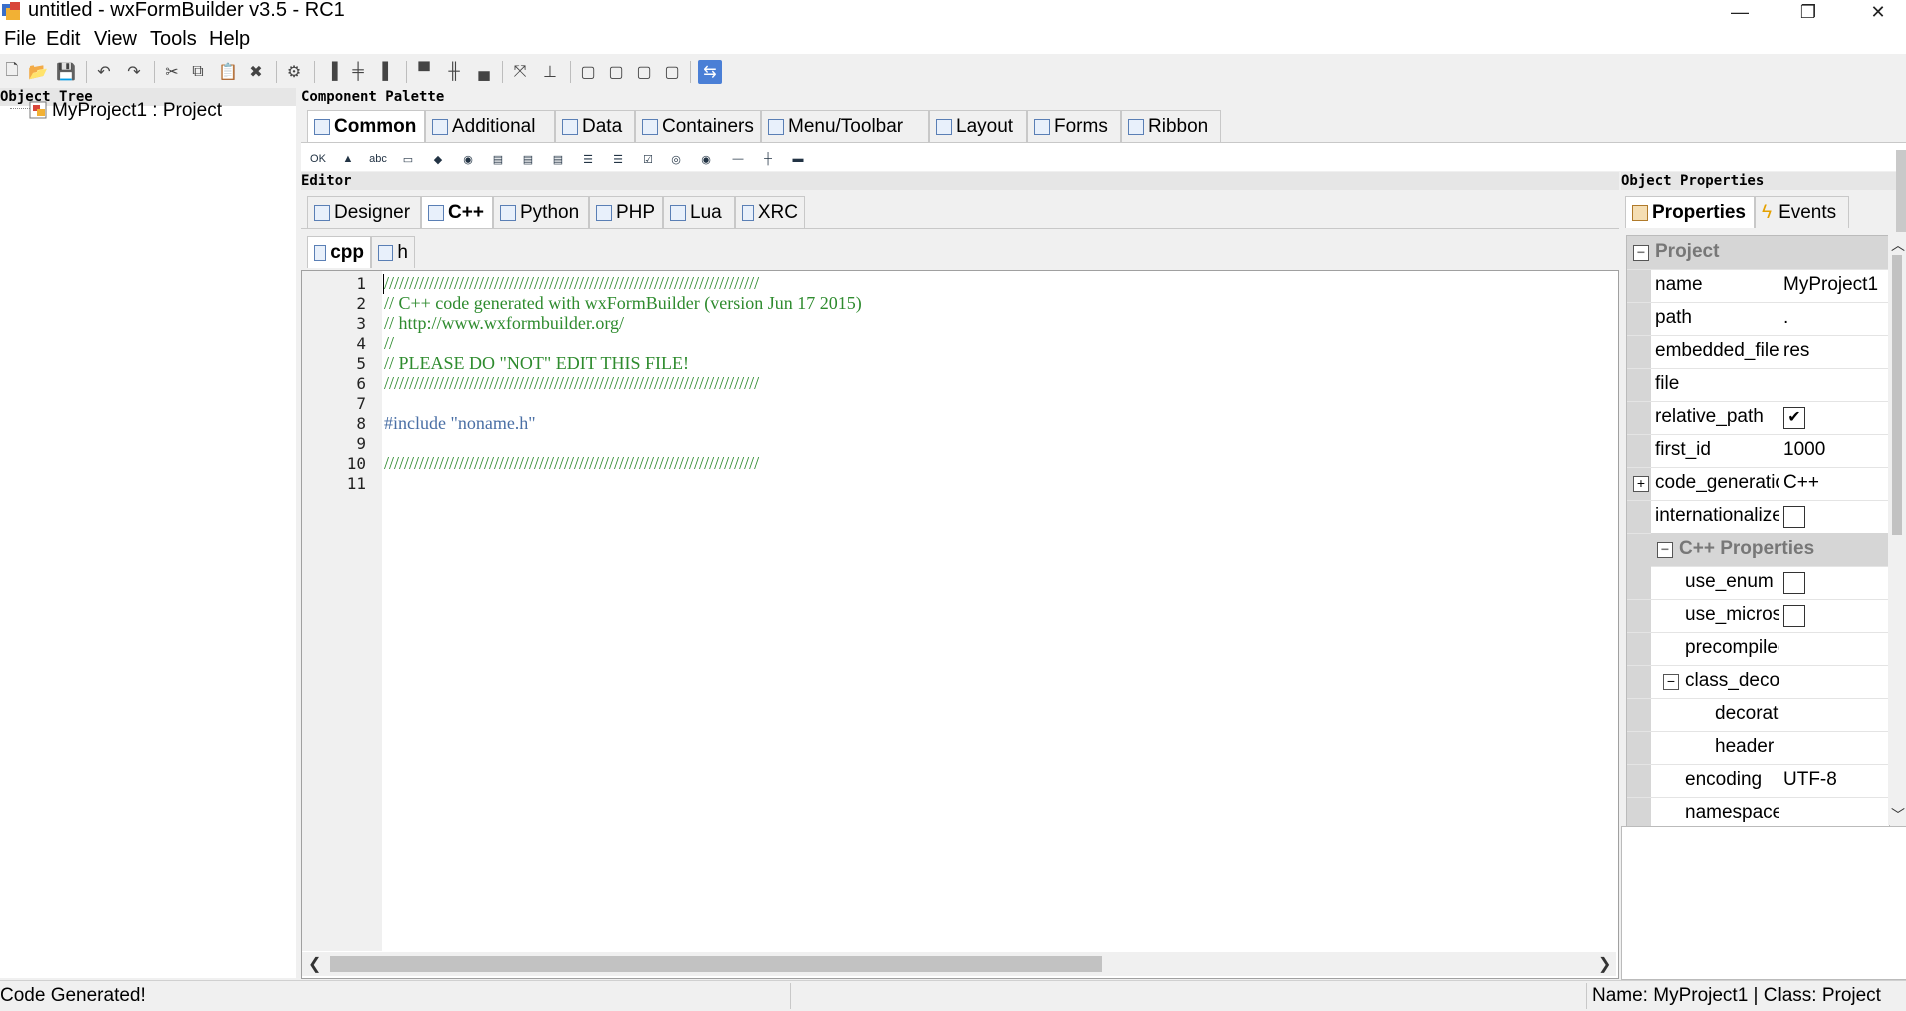  What do you see at coordinates (115, 39) in the screenshot?
I see `menu-view: View` at bounding box center [115, 39].